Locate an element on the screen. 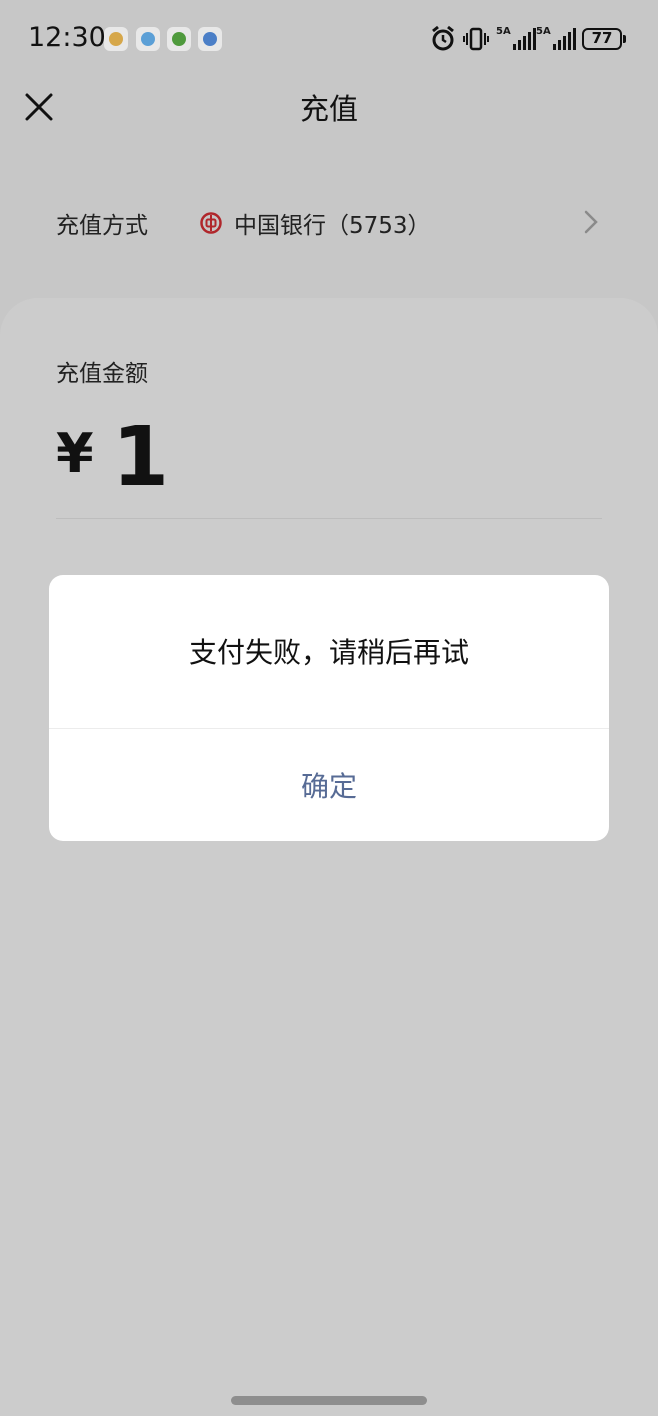 Image resolution: width=658 pixels, height=1416 pixels. amount-divider is located at coordinates (329, 518).